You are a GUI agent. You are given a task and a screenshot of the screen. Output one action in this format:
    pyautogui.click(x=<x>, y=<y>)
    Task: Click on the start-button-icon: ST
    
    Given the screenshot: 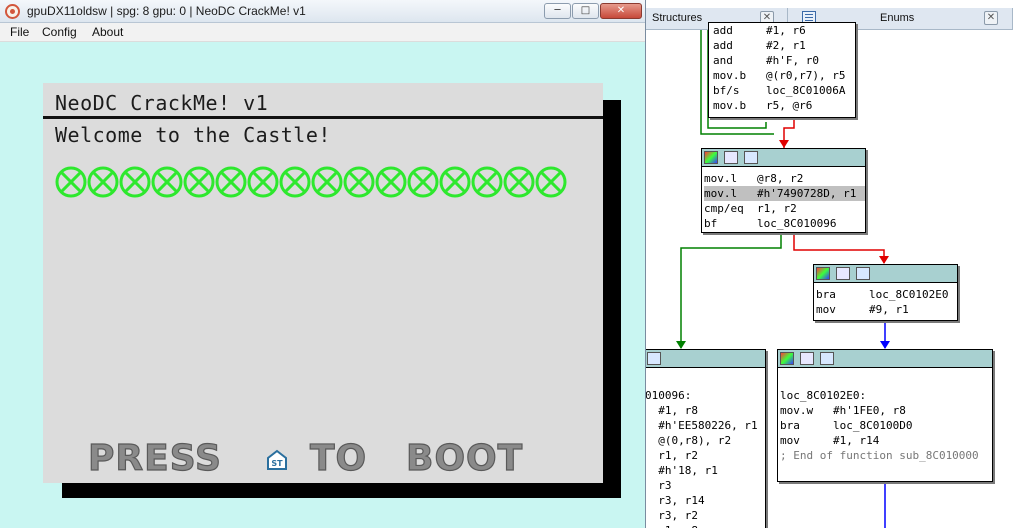 What is the action you would take?
    pyautogui.click(x=277, y=459)
    